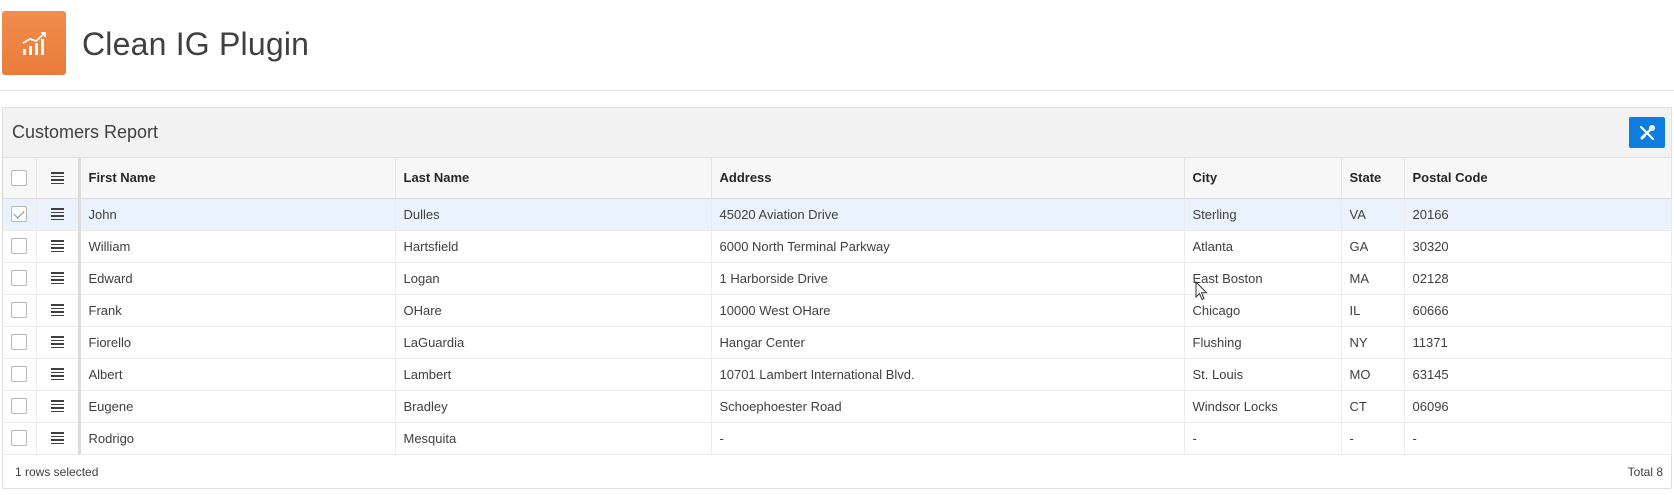 The width and height of the screenshot is (1674, 495). I want to click on cell-city: East Boston, so click(1263, 278).